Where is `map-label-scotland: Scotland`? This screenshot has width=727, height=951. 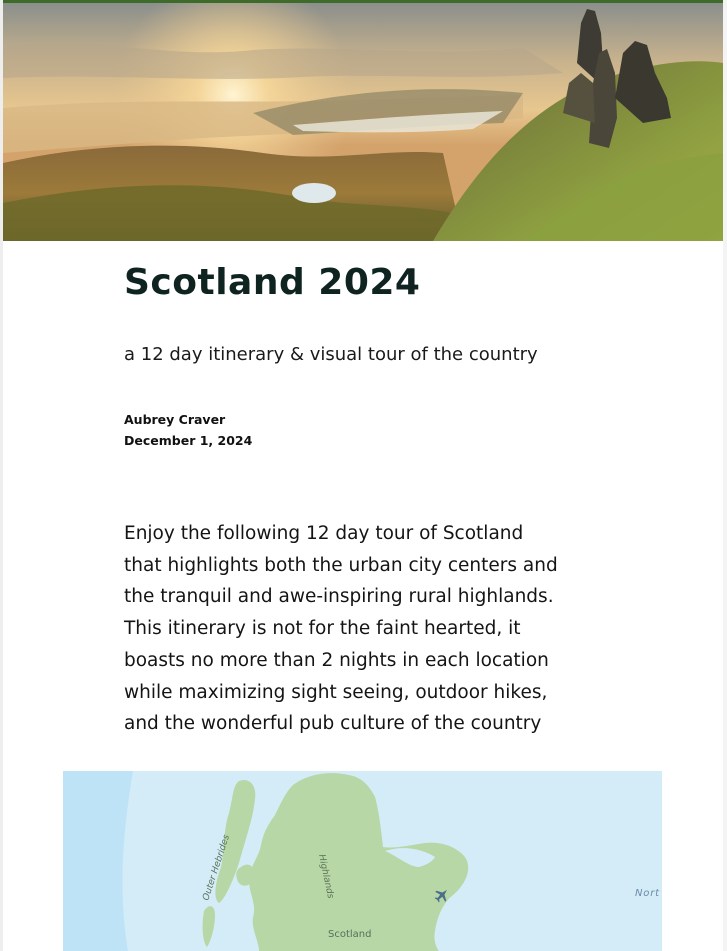
map-label-scotland: Scotland is located at coordinates (349, 934).